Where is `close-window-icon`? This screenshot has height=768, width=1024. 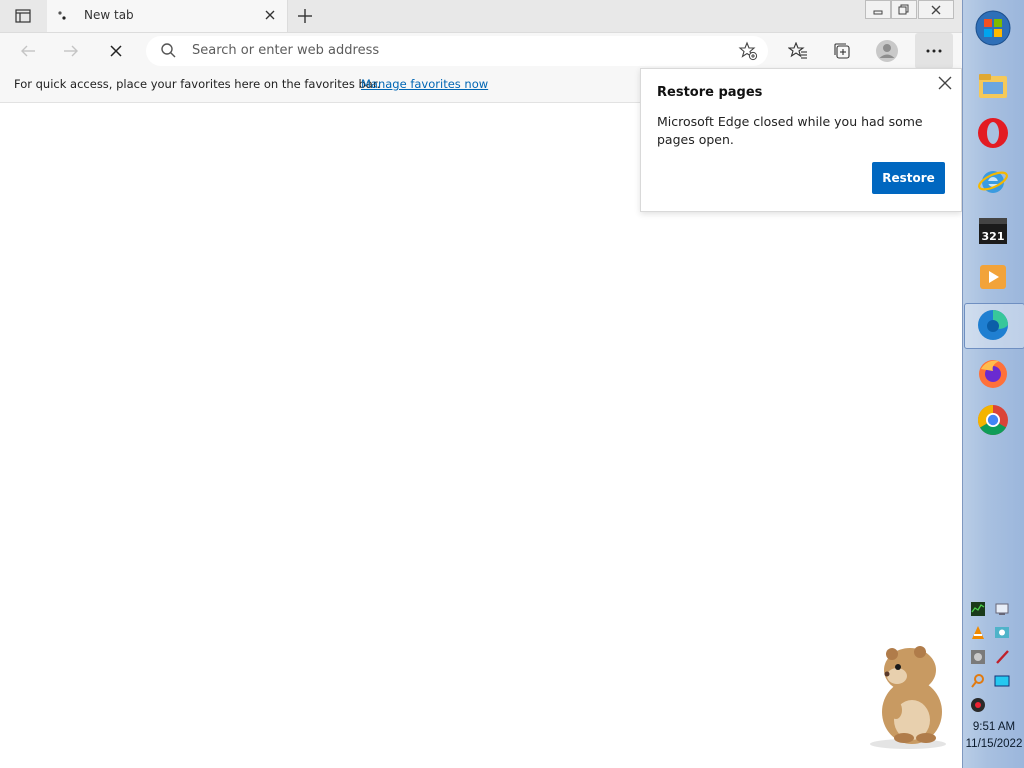
close-window-icon is located at coordinates (936, 9).